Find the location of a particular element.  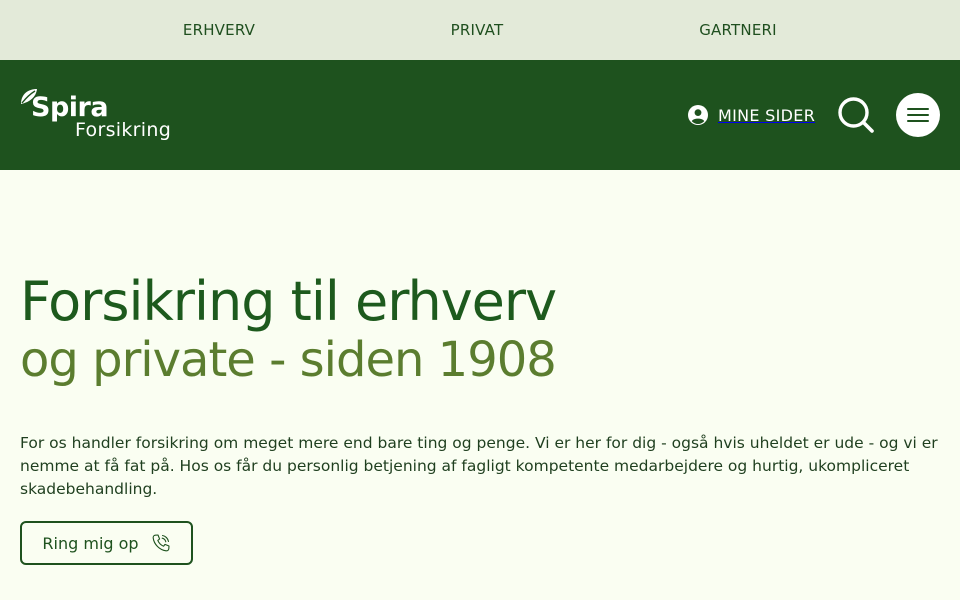

topnav-item-gartneri: GARTNERI is located at coordinates (738, 30).